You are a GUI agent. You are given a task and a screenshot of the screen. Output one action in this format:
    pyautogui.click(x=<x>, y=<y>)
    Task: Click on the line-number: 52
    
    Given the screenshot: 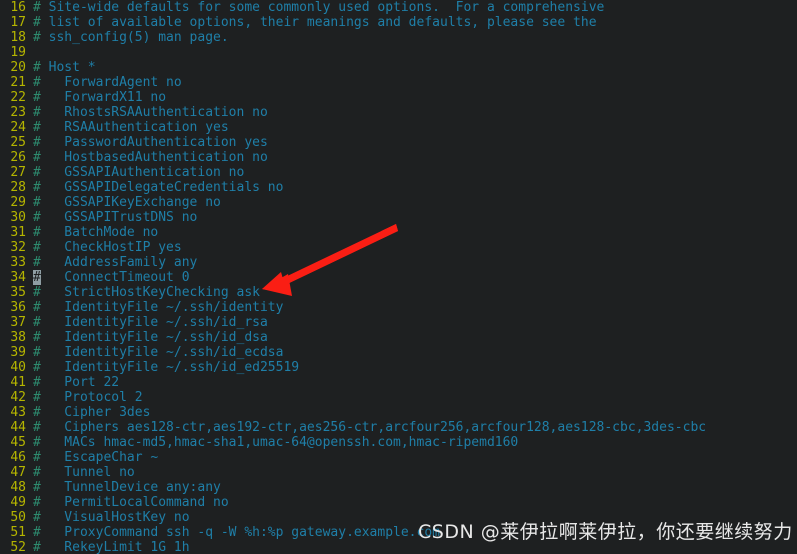 What is the action you would take?
    pyautogui.click(x=18, y=547)
    